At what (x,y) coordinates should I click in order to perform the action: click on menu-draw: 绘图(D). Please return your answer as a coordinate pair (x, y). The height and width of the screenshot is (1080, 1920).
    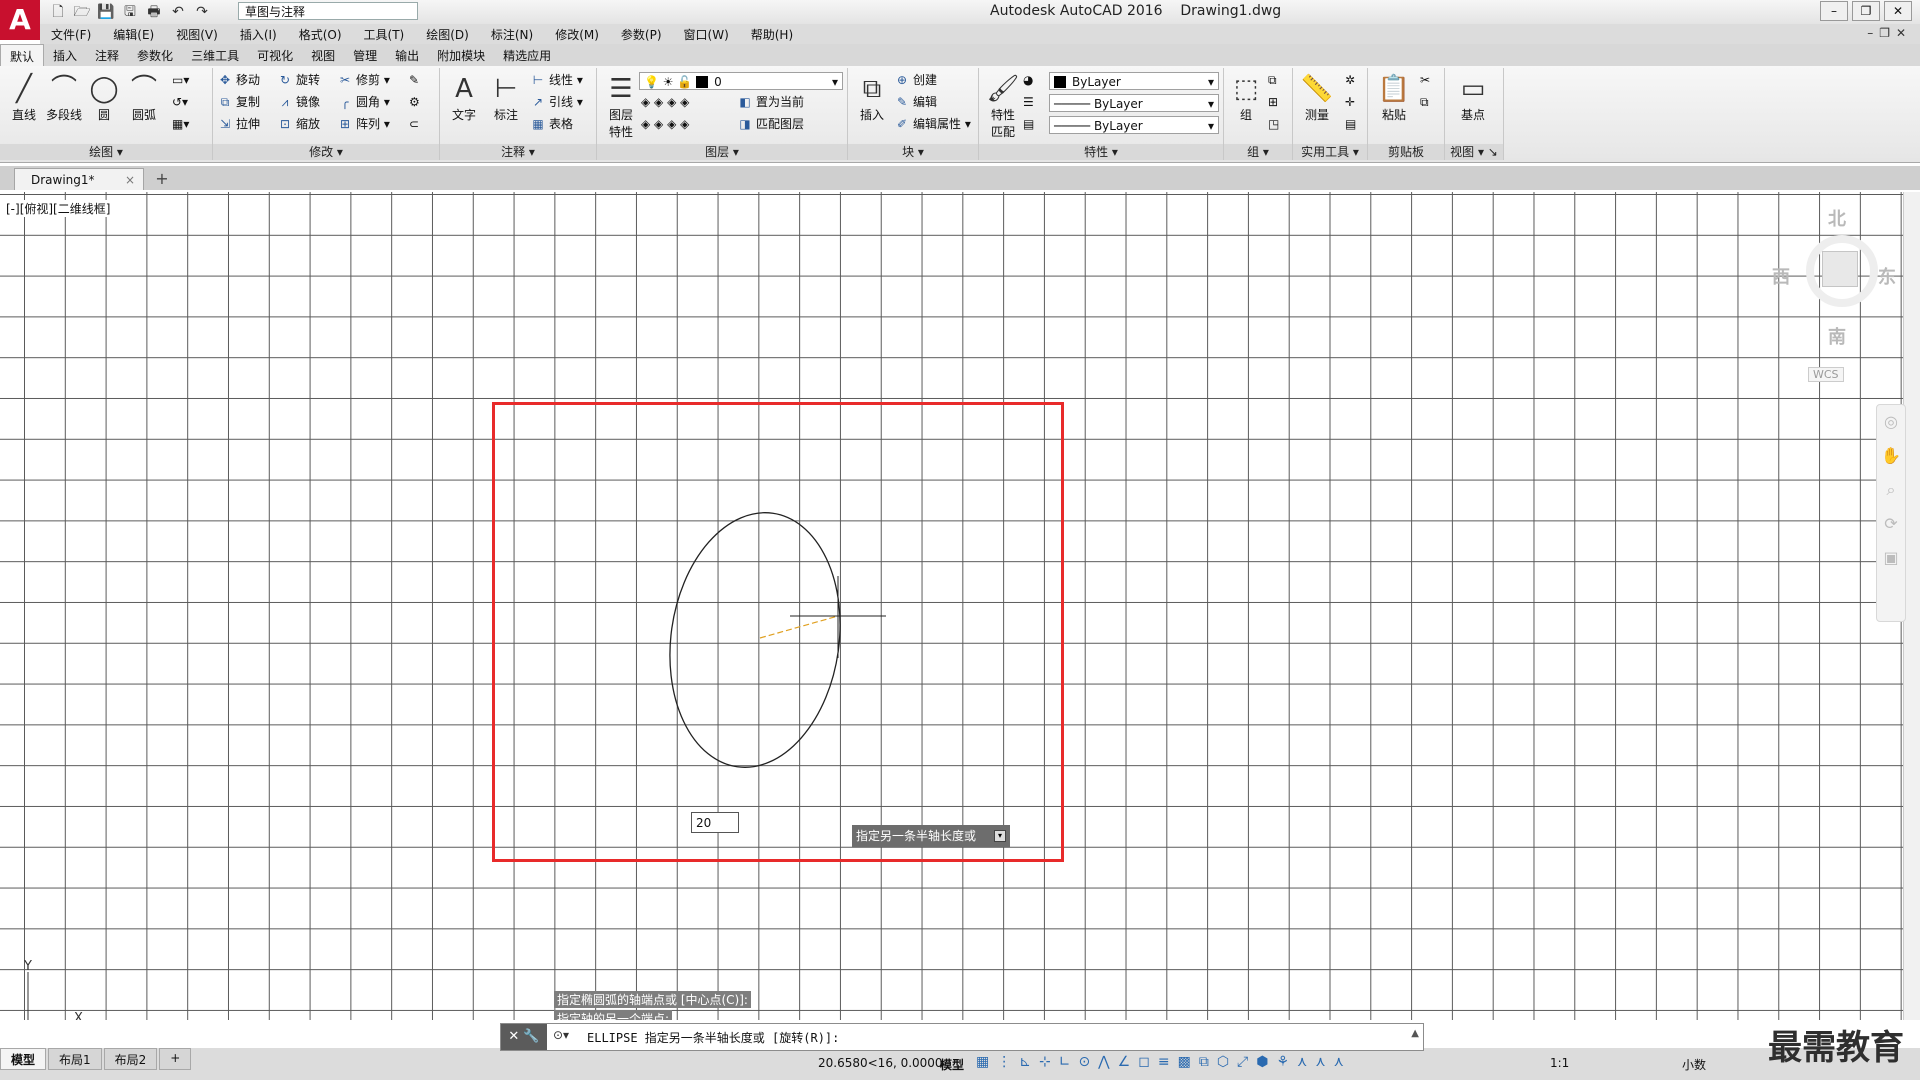
    Looking at the image, I should click on (447, 34).